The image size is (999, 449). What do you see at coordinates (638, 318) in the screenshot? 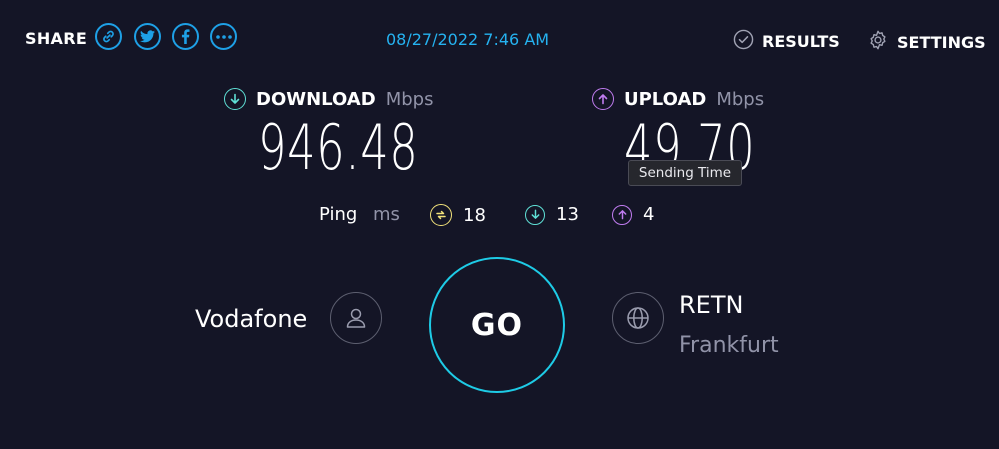
I see `globe-icon` at bounding box center [638, 318].